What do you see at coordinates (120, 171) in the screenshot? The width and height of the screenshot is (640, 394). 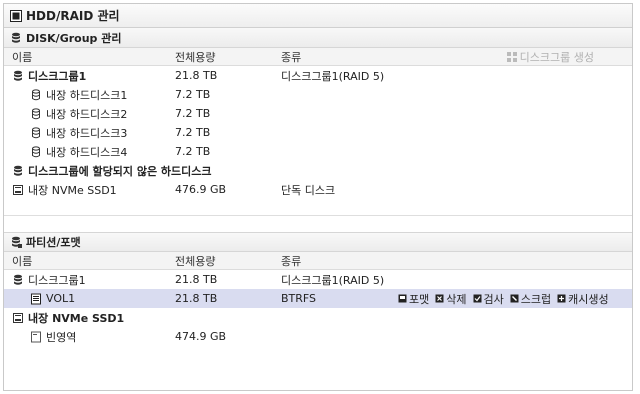 I see `row-name: 디스크그룹에 할당되지 않은 하드디스크` at bounding box center [120, 171].